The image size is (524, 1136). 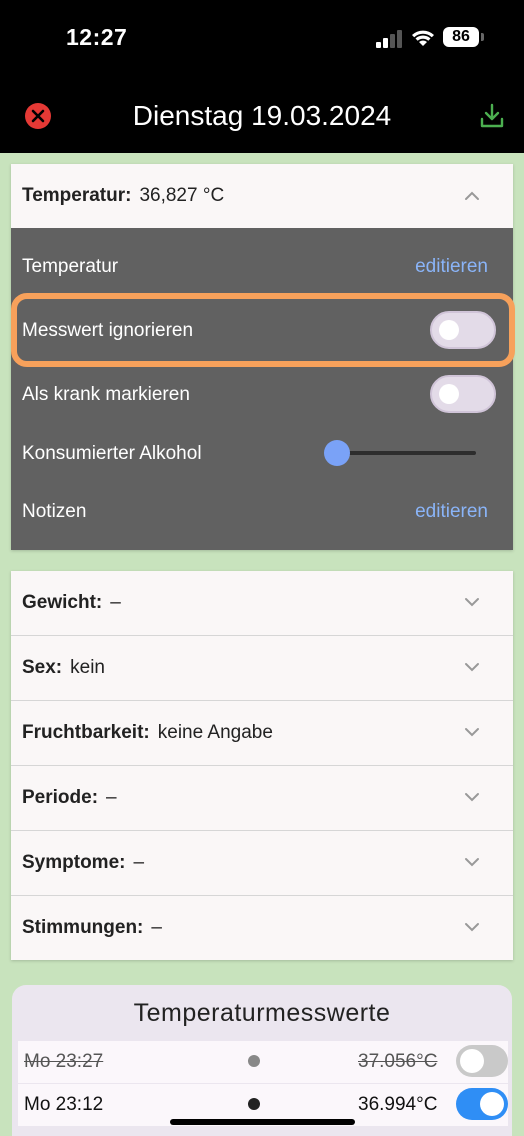 I want to click on battery-icon: 86, so click(x=461, y=37).